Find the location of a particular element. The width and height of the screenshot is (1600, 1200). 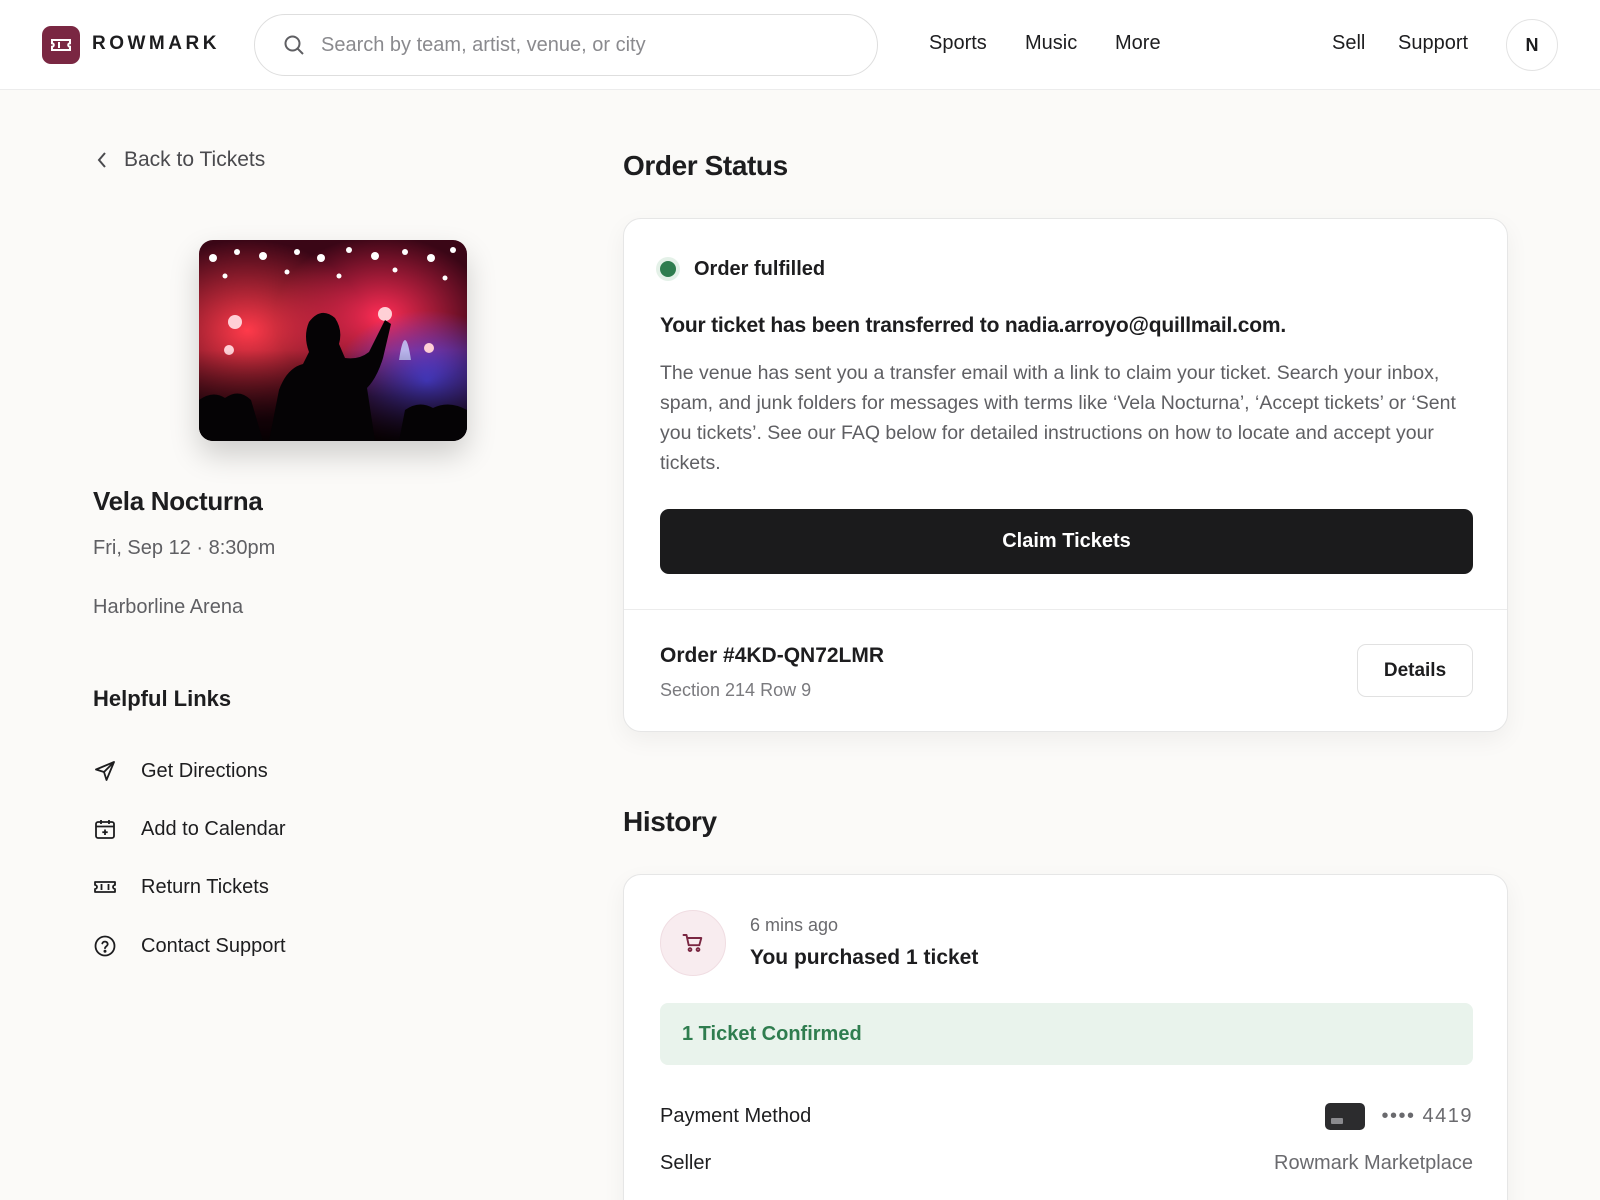

seller-row: Seller Rowmark Marketplace is located at coordinates (1066, 1163).